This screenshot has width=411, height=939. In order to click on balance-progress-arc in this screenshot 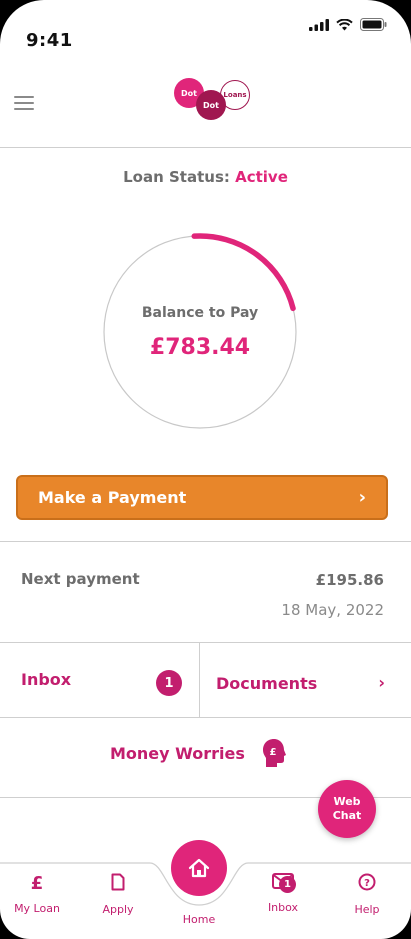, I will do `click(243, 272)`.